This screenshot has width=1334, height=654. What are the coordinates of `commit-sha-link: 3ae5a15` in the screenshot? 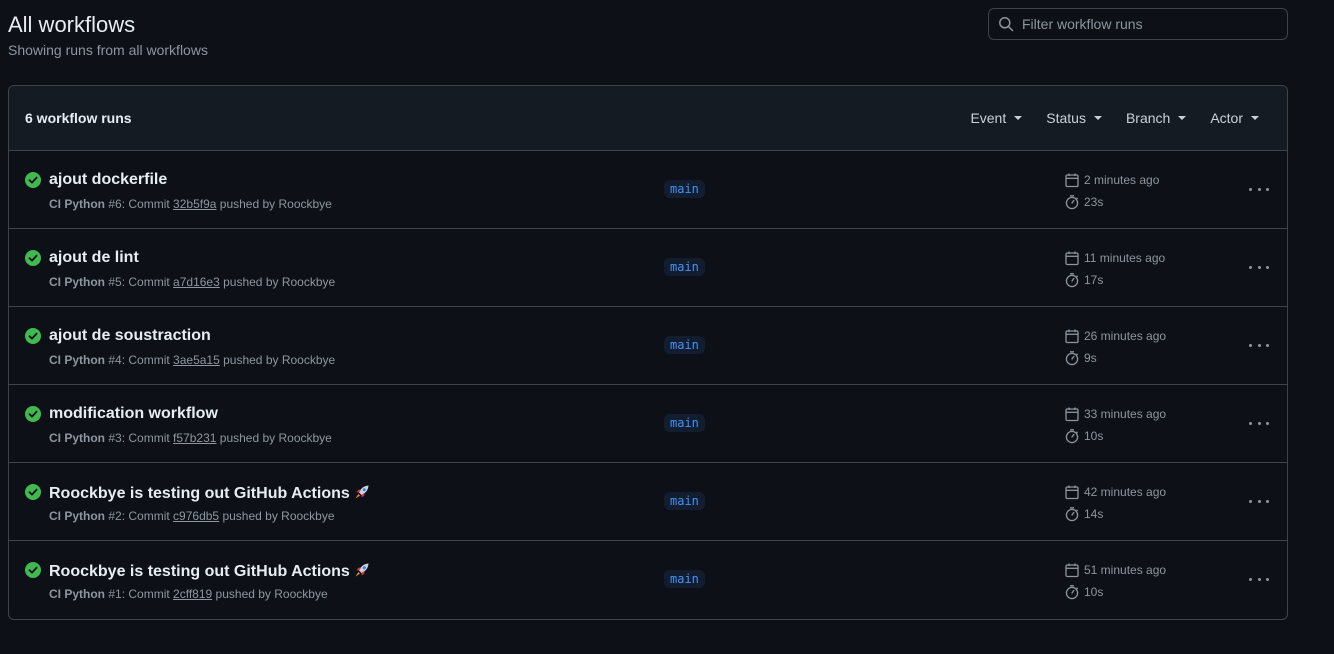 It's located at (196, 360).